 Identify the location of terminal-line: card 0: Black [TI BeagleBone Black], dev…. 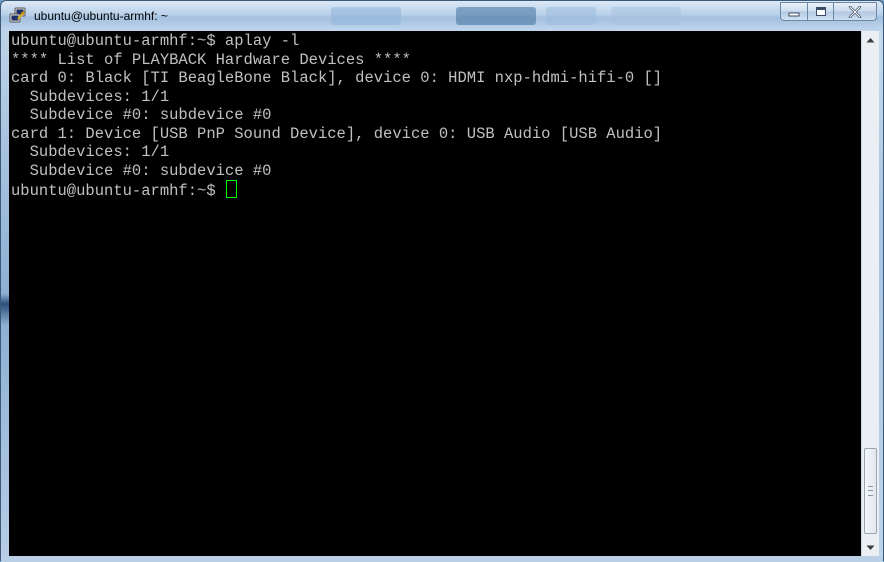
(337, 78).